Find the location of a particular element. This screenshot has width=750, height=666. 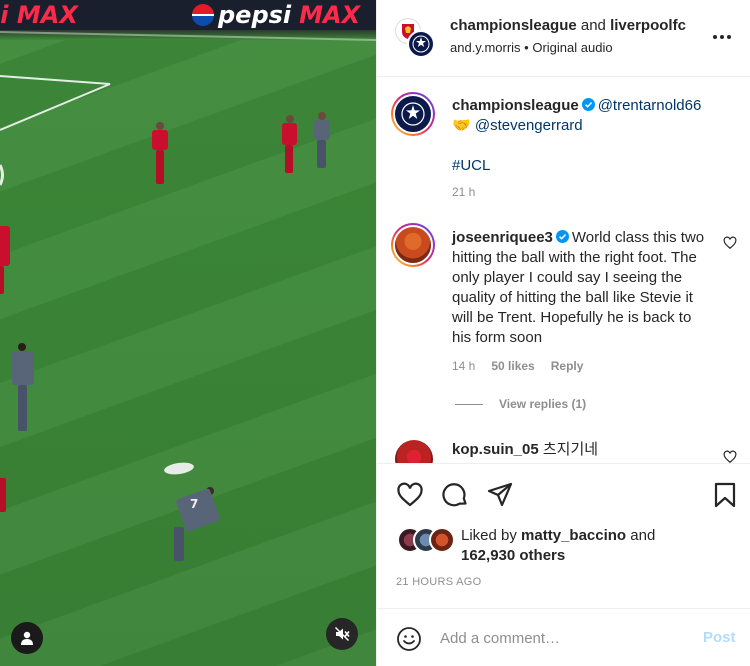

audio-author: and.y.morris is located at coordinates (485, 47).